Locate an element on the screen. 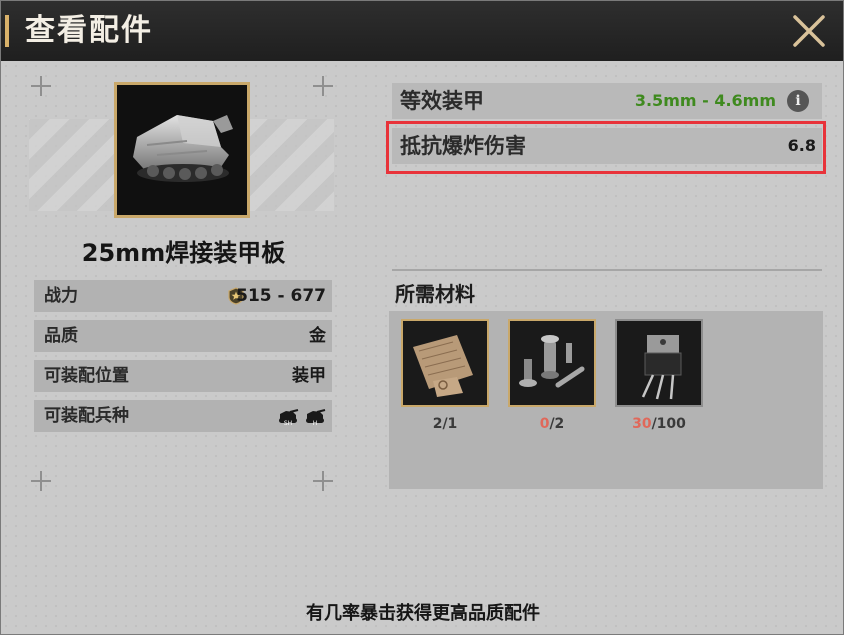 The height and width of the screenshot is (635, 844). mechanical-parts-icon is located at coordinates (552, 363).